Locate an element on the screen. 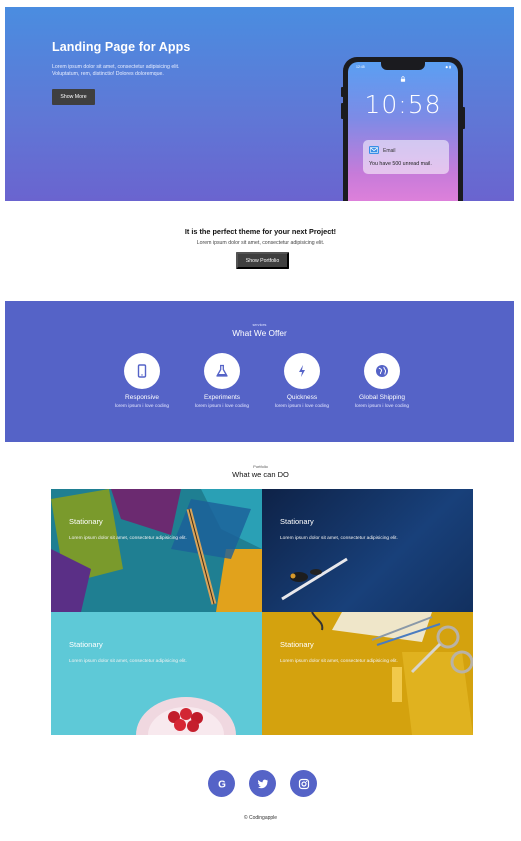 The image size is (521, 841). service-item-quickness: Quickness lorem ipsum i love coding is located at coordinates (302, 381).